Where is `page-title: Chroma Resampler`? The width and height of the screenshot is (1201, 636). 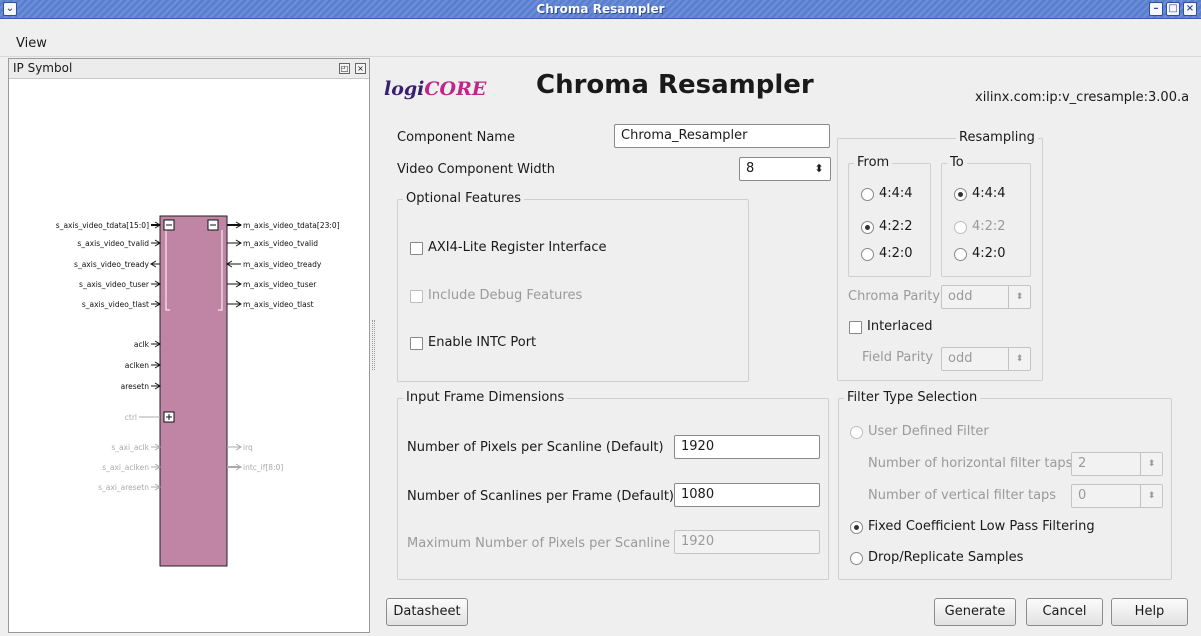
page-title: Chroma Resampler is located at coordinates (675, 85).